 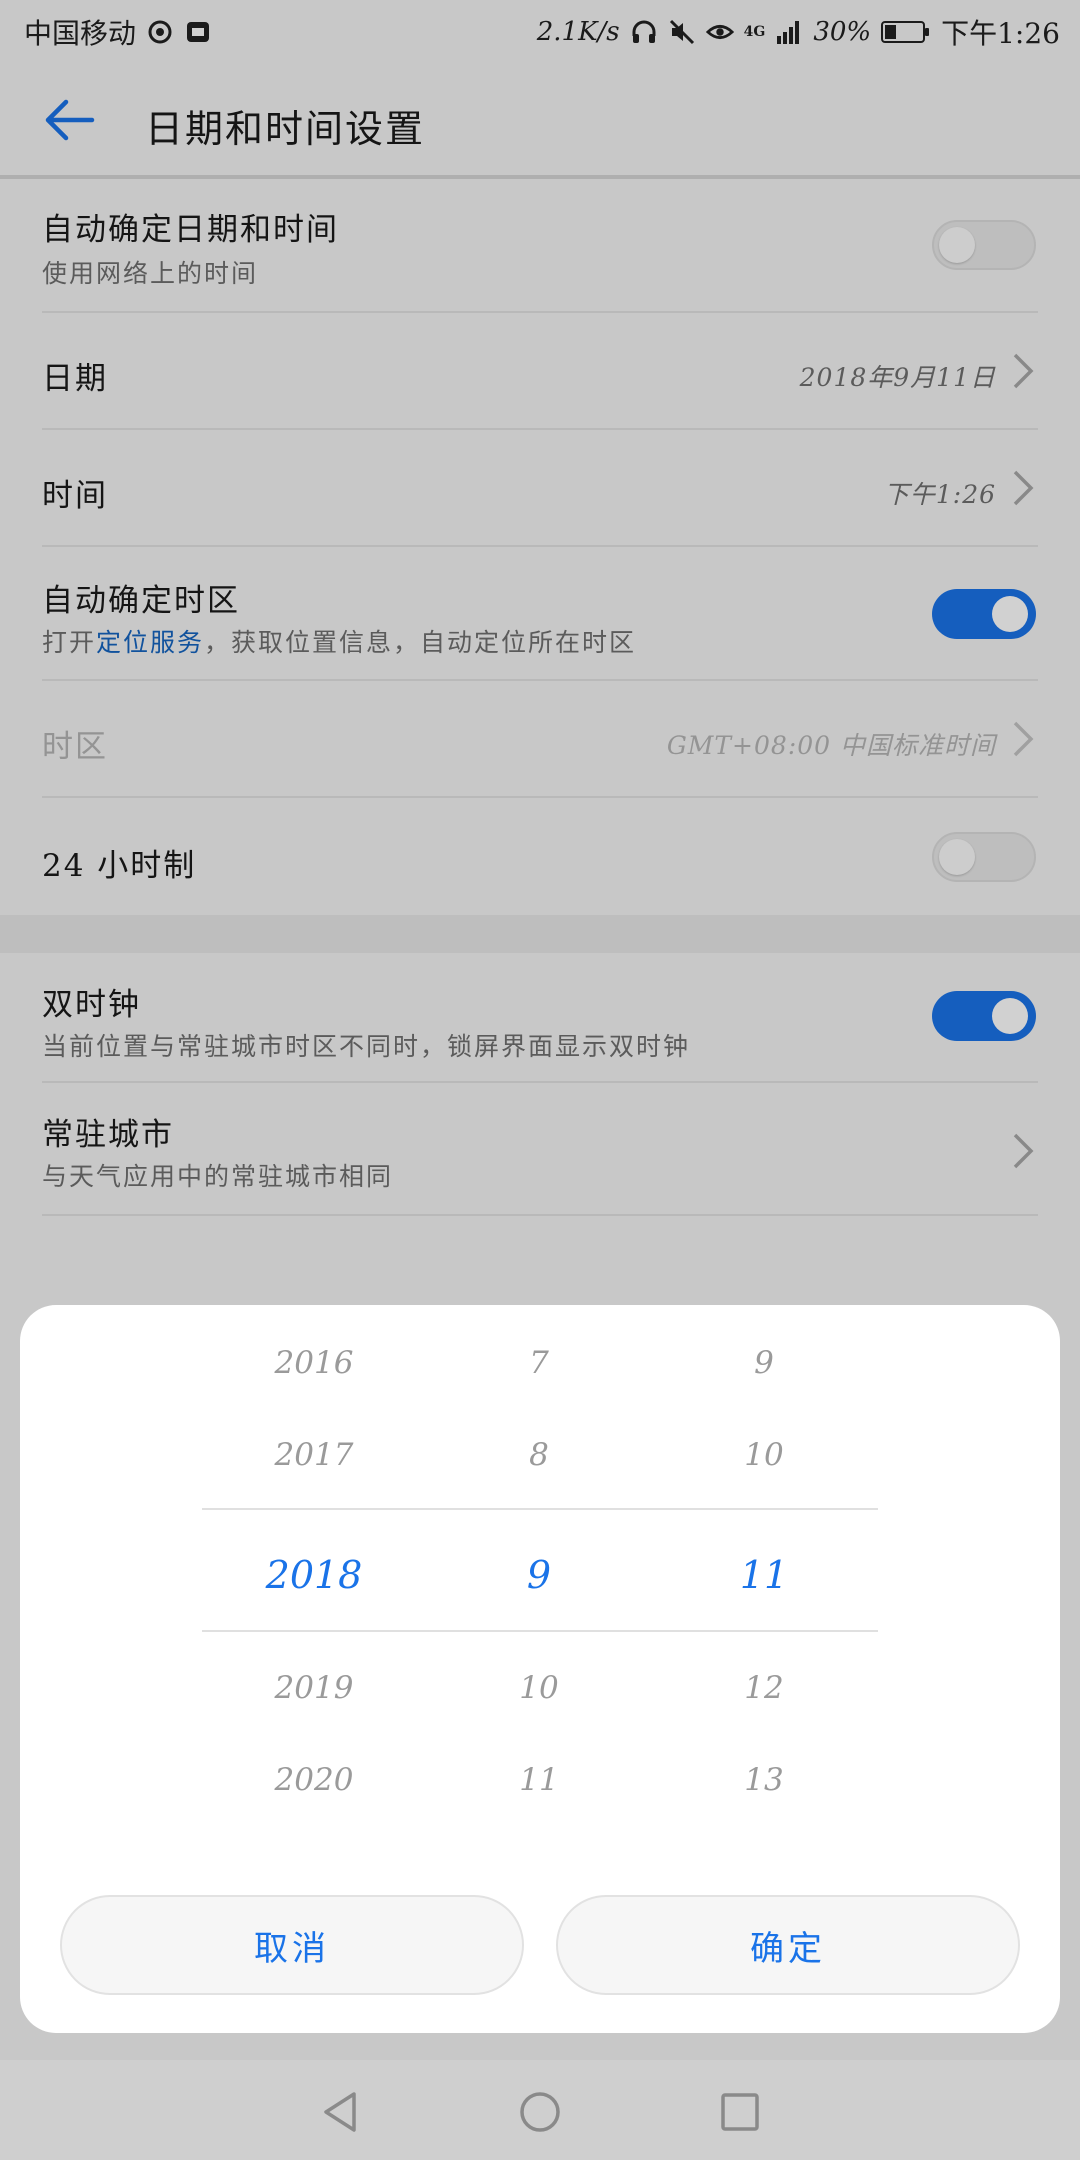 What do you see at coordinates (540, 1631) in the screenshot?
I see `selection-line-bottom` at bounding box center [540, 1631].